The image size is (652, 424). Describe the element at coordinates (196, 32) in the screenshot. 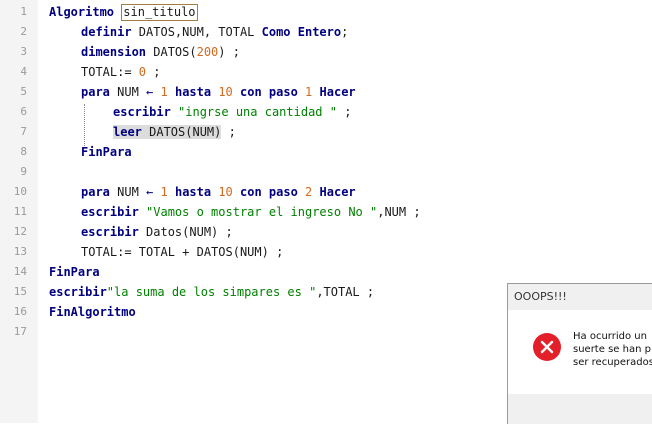

I see `code-token: DATOS,NUM, TOTAL` at that location.